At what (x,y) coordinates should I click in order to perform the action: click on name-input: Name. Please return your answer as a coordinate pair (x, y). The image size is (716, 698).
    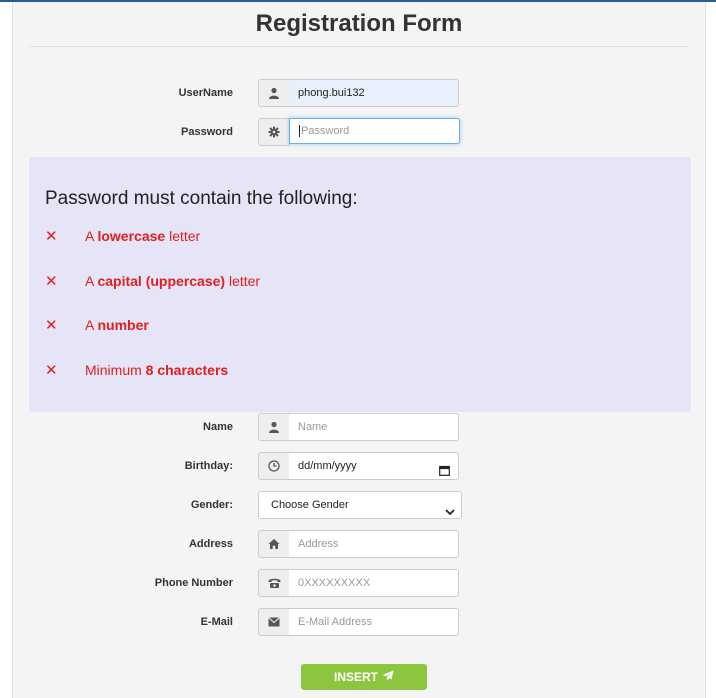
    Looking at the image, I should click on (374, 427).